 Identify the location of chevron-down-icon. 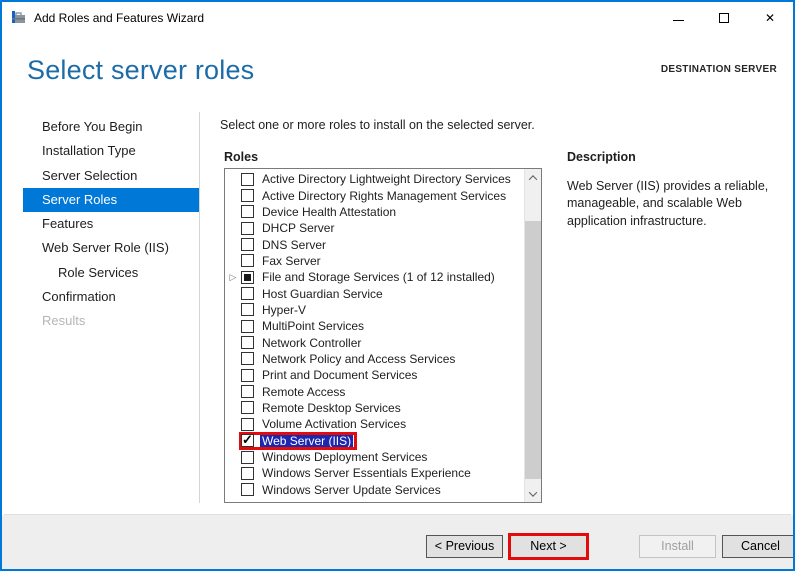
(533, 492).